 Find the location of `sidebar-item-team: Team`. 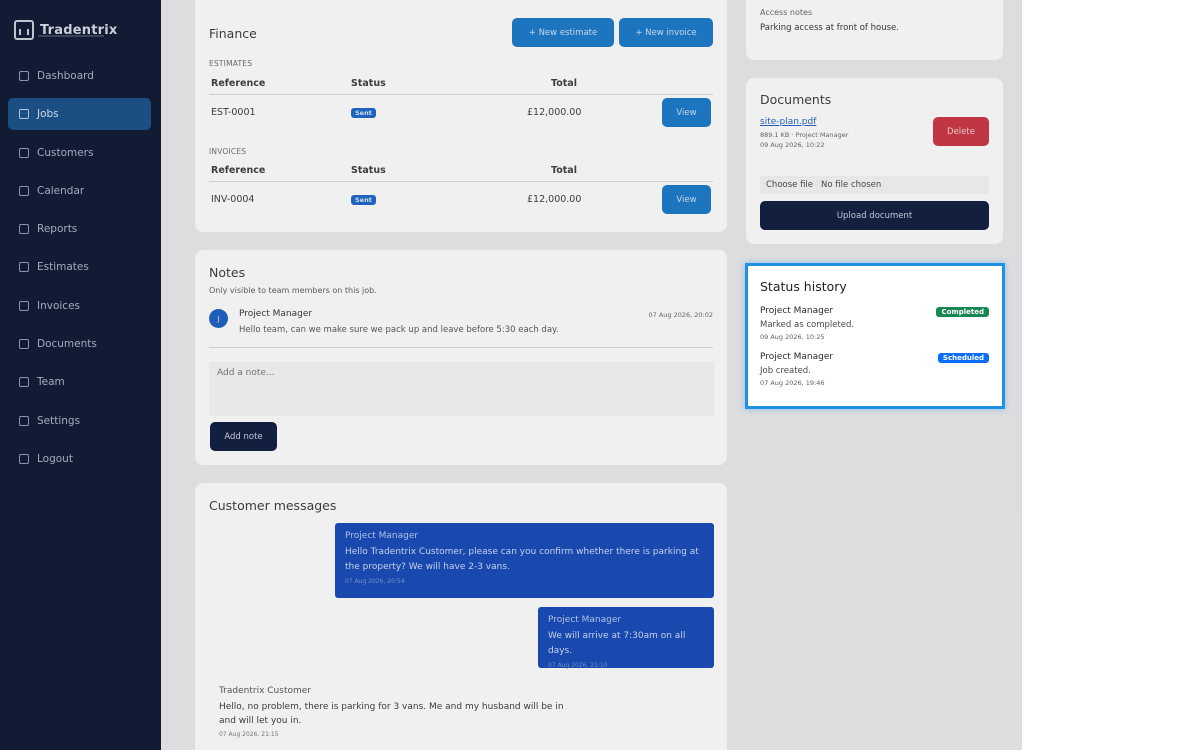

sidebar-item-team: Team is located at coordinates (79, 382).